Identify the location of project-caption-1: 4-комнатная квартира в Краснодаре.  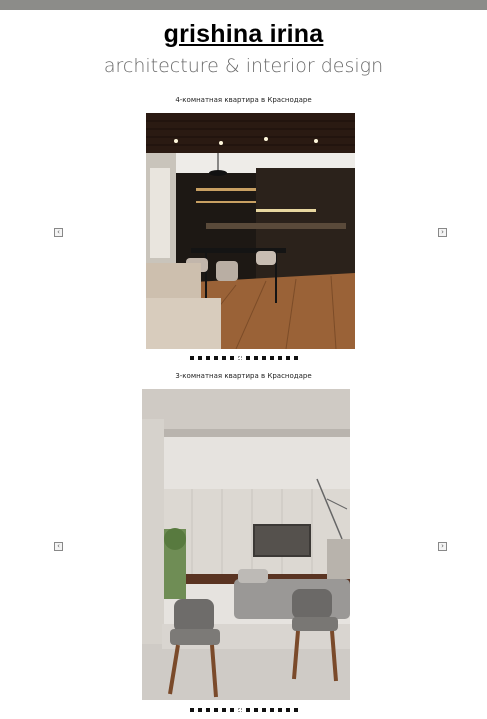
(243, 100).